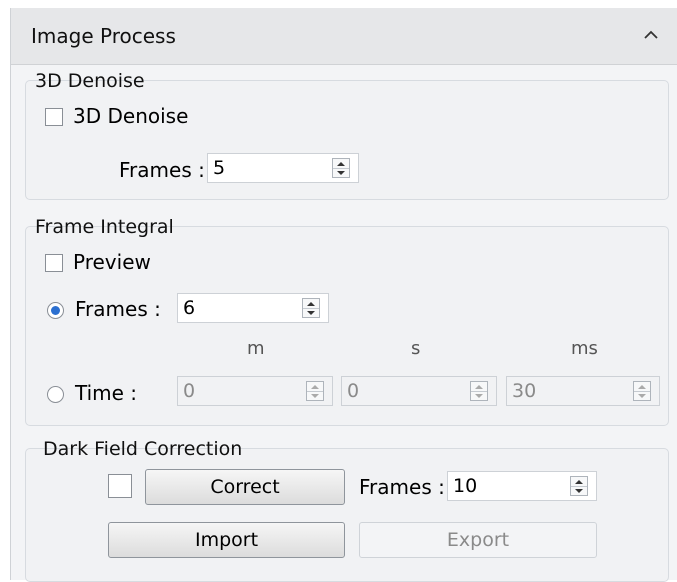 The height and width of the screenshot is (582, 677). I want to click on export-button: Export, so click(478, 540).